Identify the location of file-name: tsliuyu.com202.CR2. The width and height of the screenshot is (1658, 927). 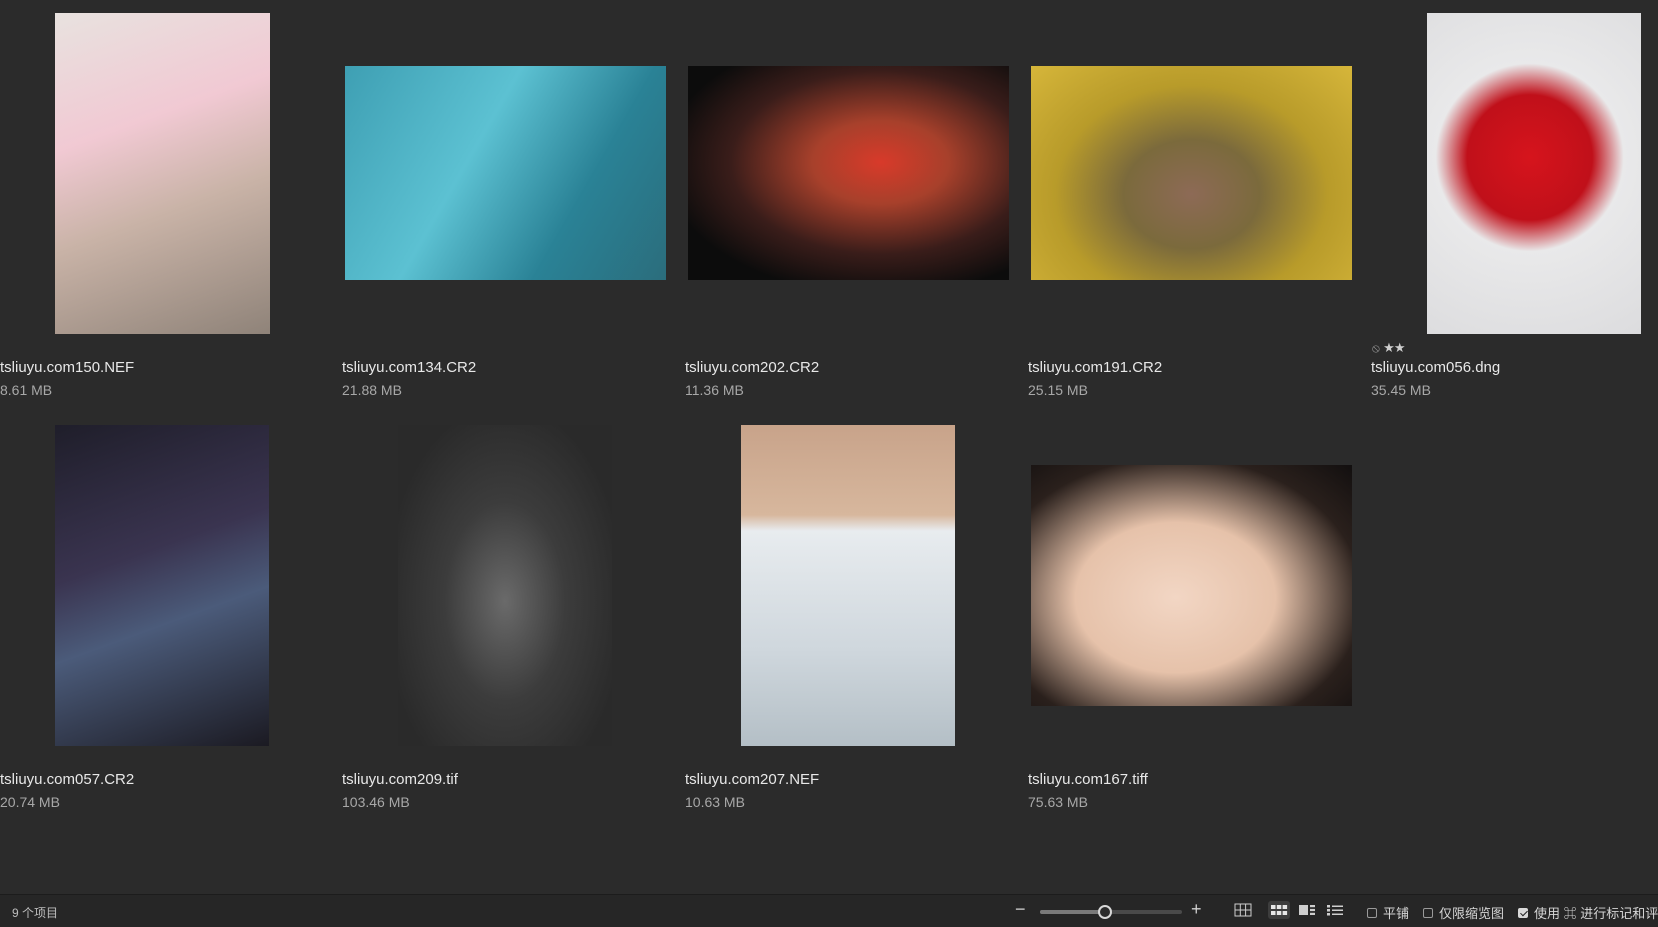
(752, 367).